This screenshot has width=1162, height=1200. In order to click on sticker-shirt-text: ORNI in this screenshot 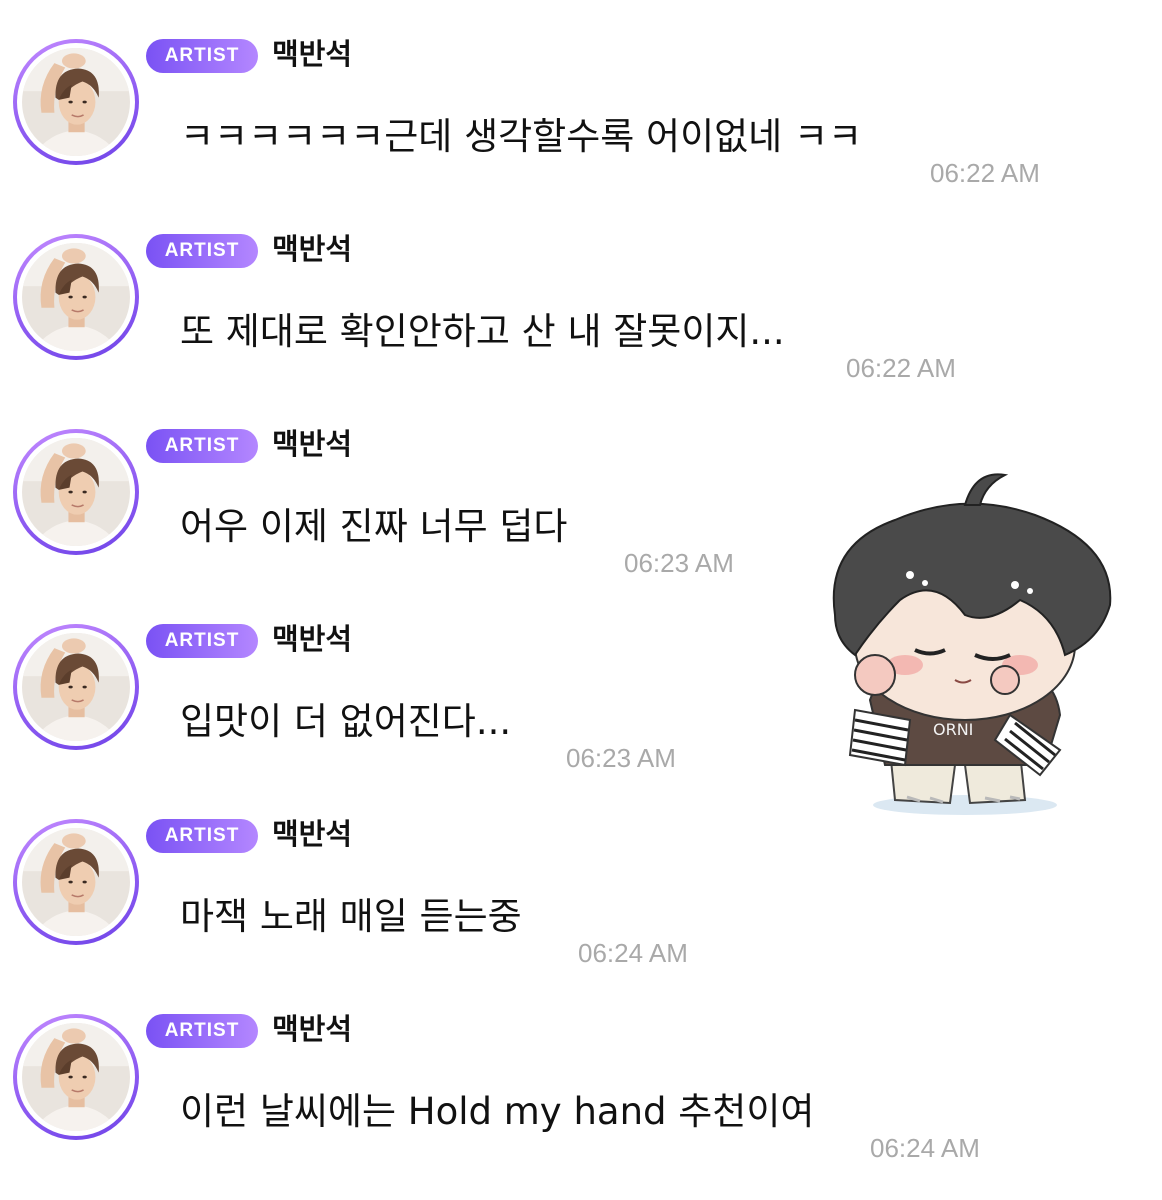, I will do `click(953, 729)`.